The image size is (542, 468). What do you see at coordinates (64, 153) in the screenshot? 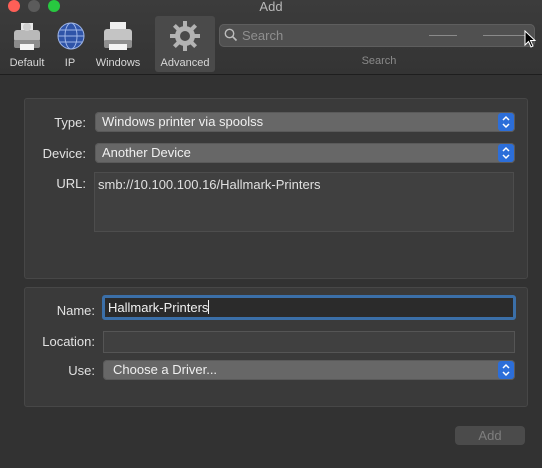
I see `device-label: Device:` at bounding box center [64, 153].